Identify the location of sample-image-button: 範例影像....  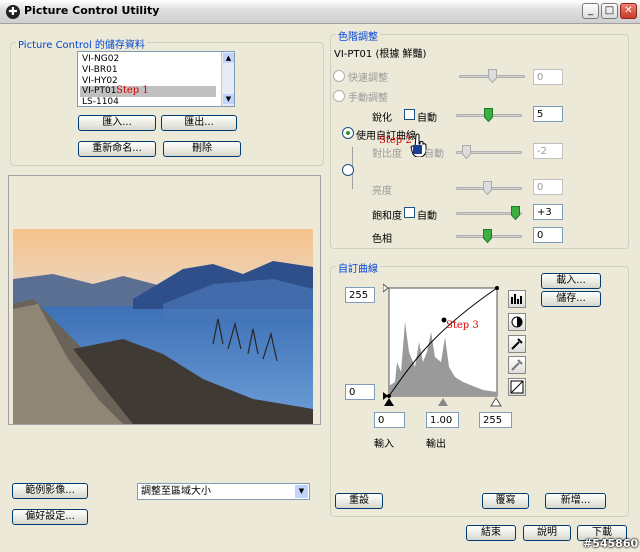
(50, 491).